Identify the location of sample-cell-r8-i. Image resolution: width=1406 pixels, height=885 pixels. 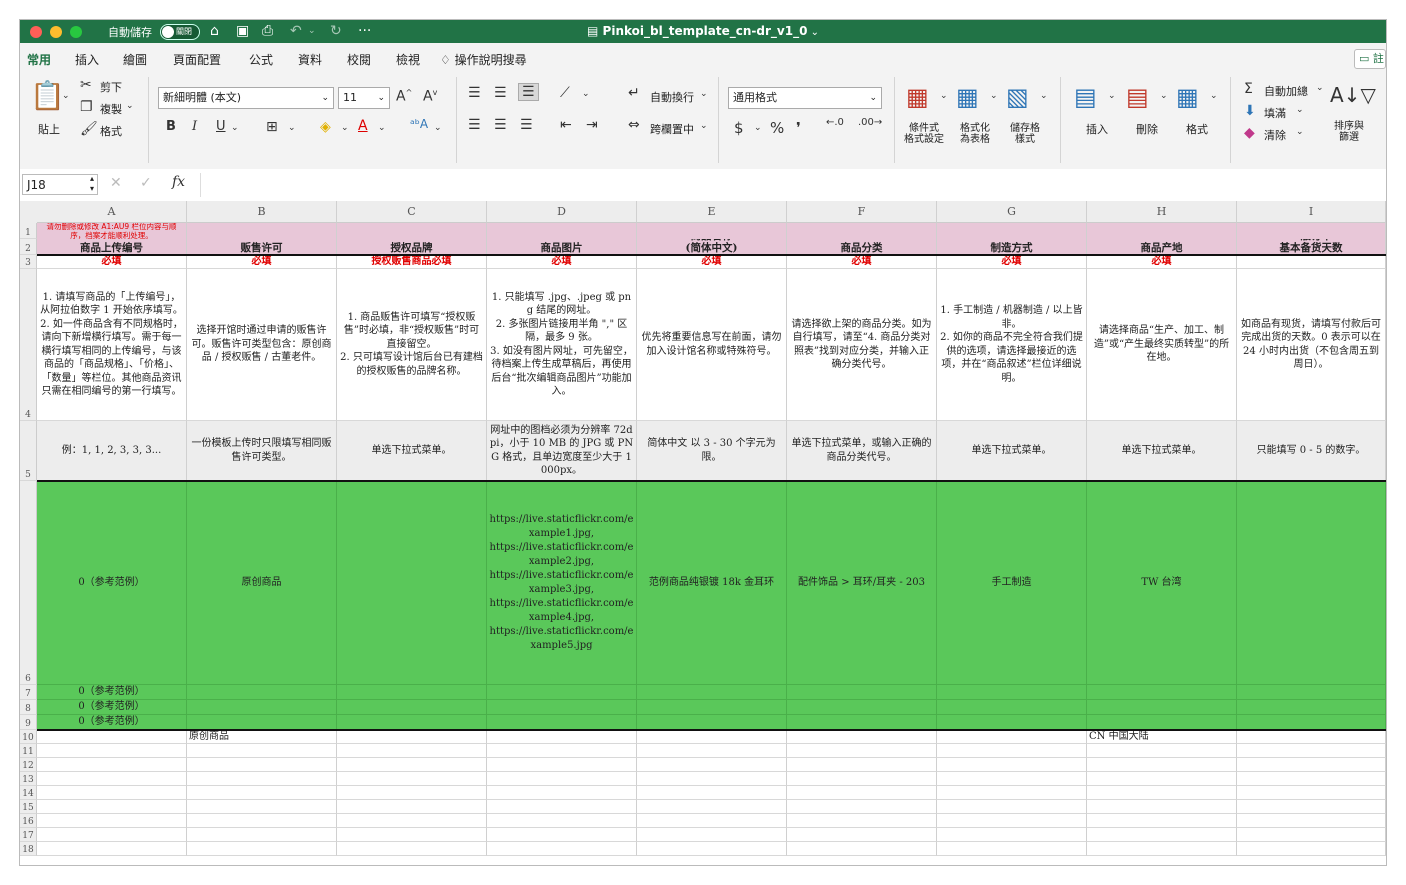
(1311, 707).